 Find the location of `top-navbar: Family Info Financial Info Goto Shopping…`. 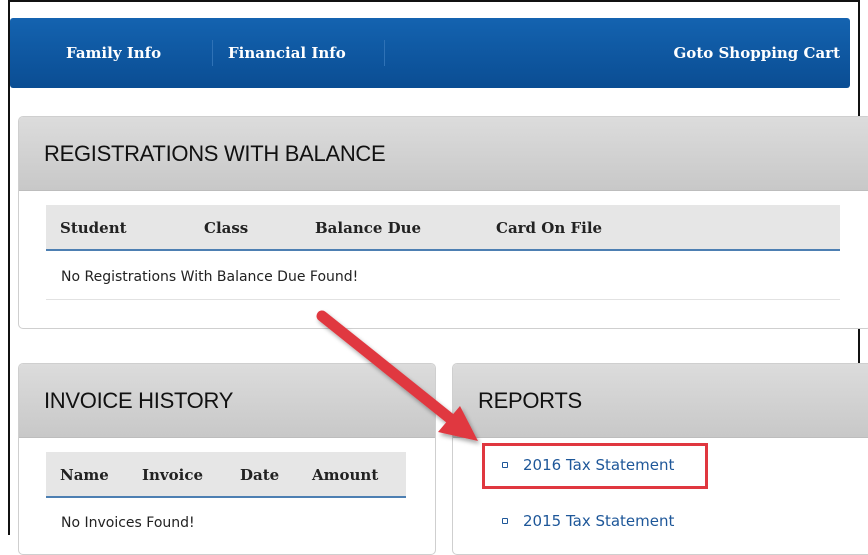

top-navbar: Family Info Financial Info Goto Shopping… is located at coordinates (430, 53).